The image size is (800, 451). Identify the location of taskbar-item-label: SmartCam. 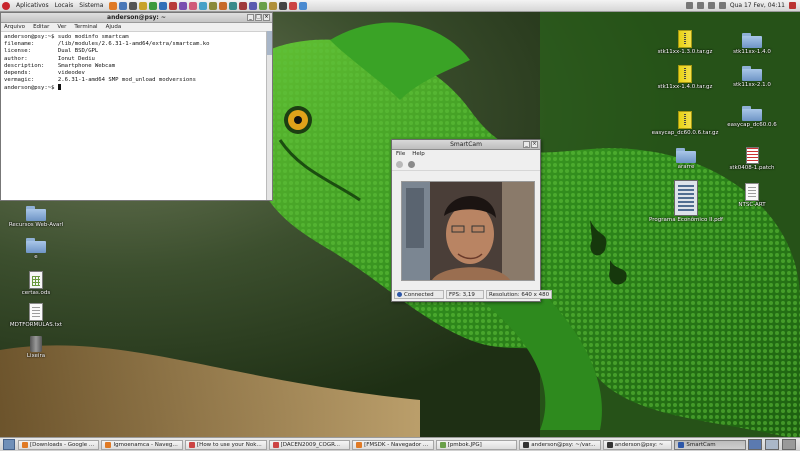
(701, 444).